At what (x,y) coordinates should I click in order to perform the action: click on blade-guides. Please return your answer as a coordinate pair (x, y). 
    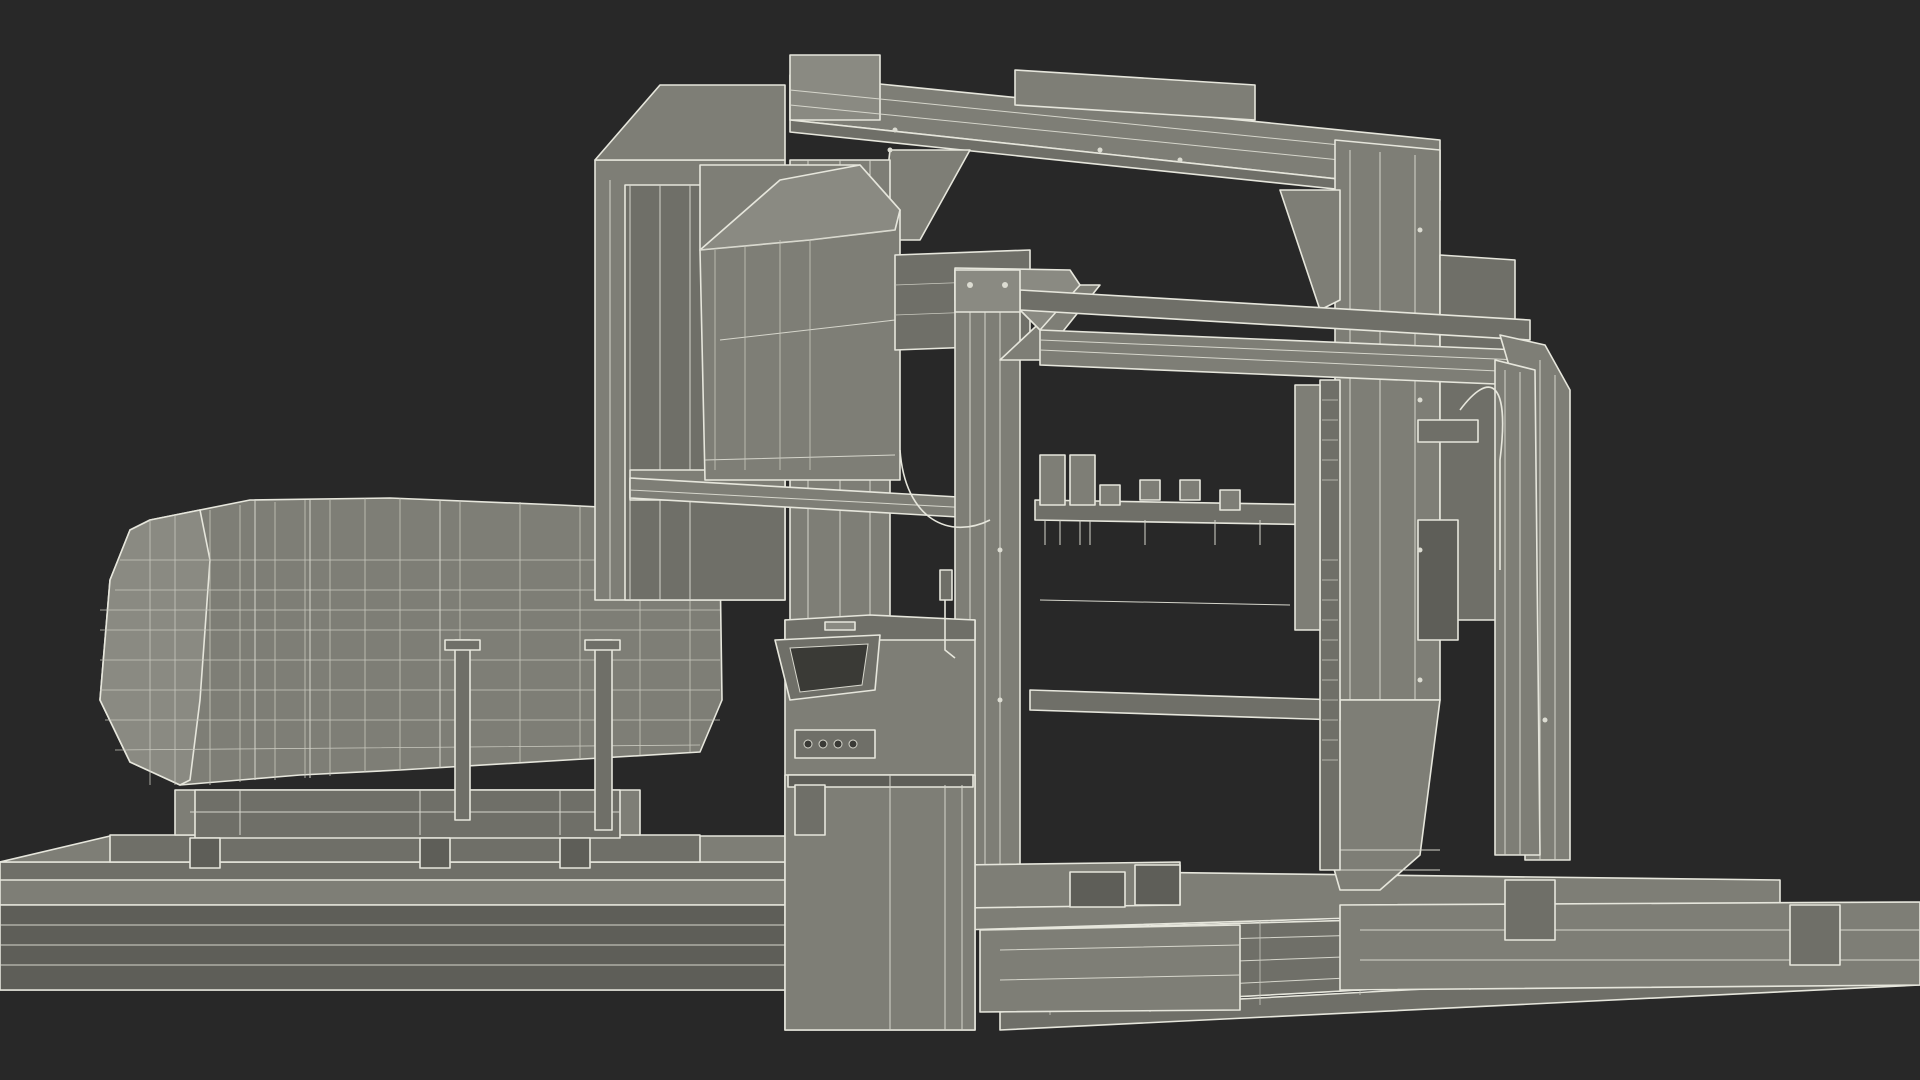
    Looking at the image, I should click on (1187, 625).